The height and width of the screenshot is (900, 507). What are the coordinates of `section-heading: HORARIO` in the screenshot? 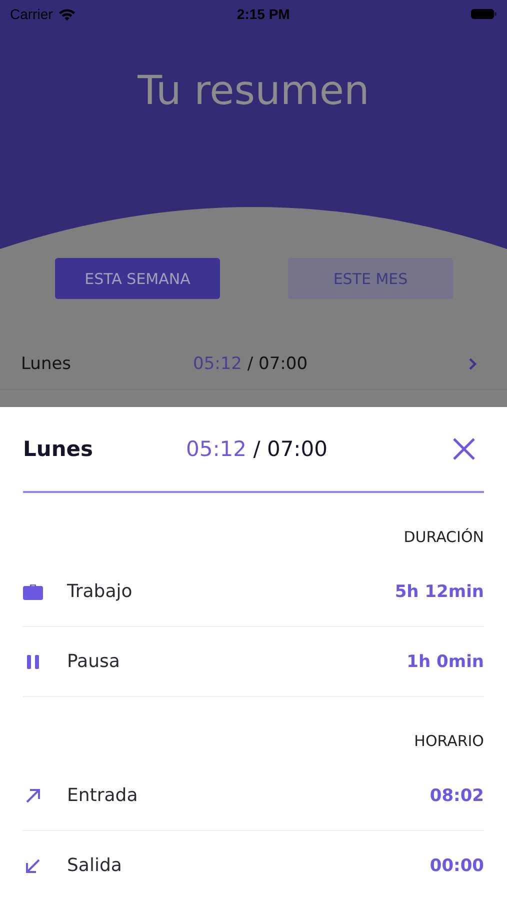 It's located at (449, 741).